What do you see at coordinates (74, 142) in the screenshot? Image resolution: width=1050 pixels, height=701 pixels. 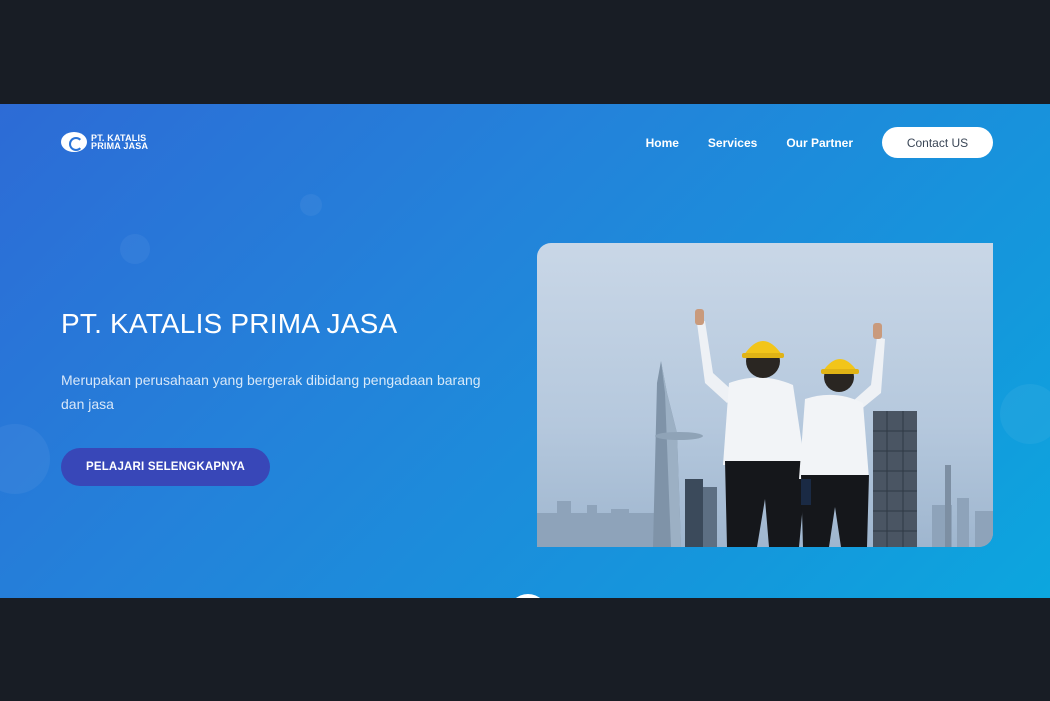 I see `logo-icon` at bounding box center [74, 142].